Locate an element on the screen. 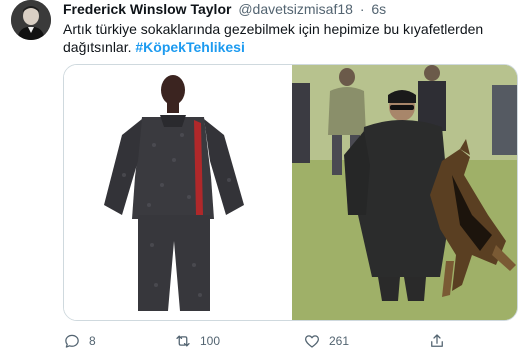 The height and width of the screenshot is (359, 525). hashtag-link: #KöpekTehlikesi is located at coordinates (189, 47).